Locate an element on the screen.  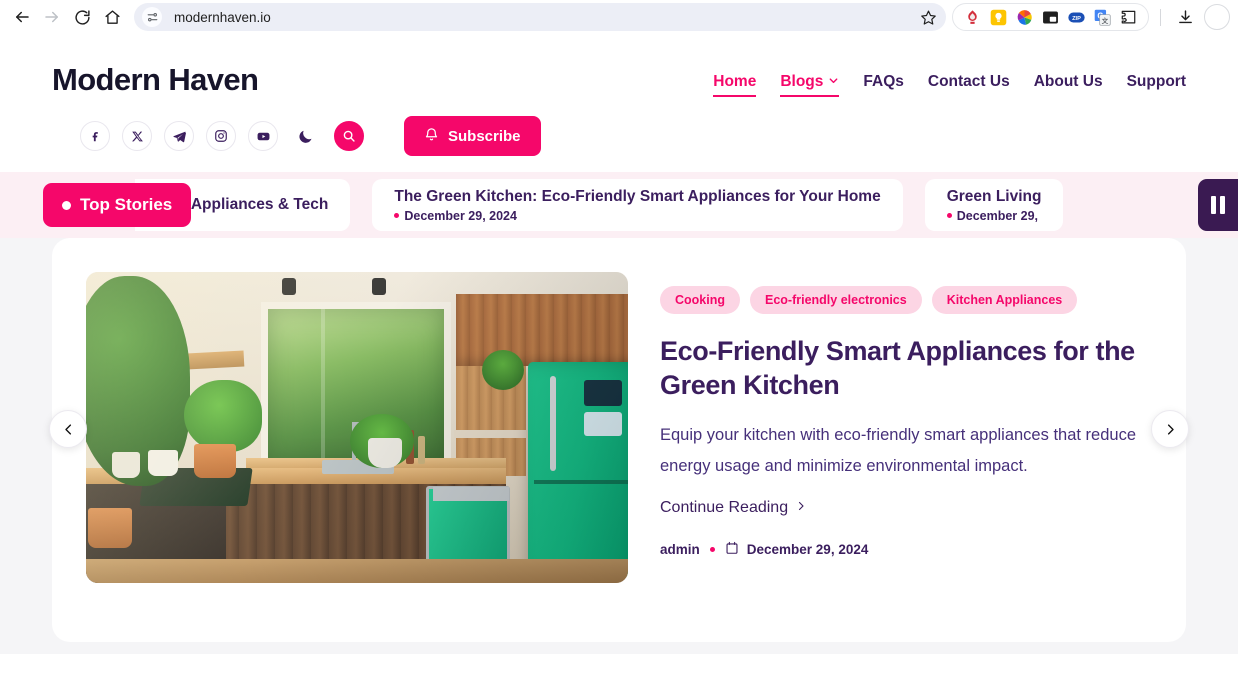
continue-reading-link: Continue Reading is located at coordinates (733, 508).